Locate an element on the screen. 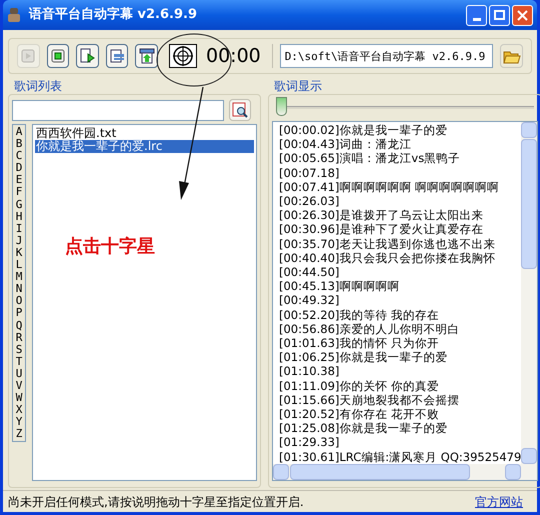 The image size is (540, 515). index-letter: Y is located at coordinates (19, 422).